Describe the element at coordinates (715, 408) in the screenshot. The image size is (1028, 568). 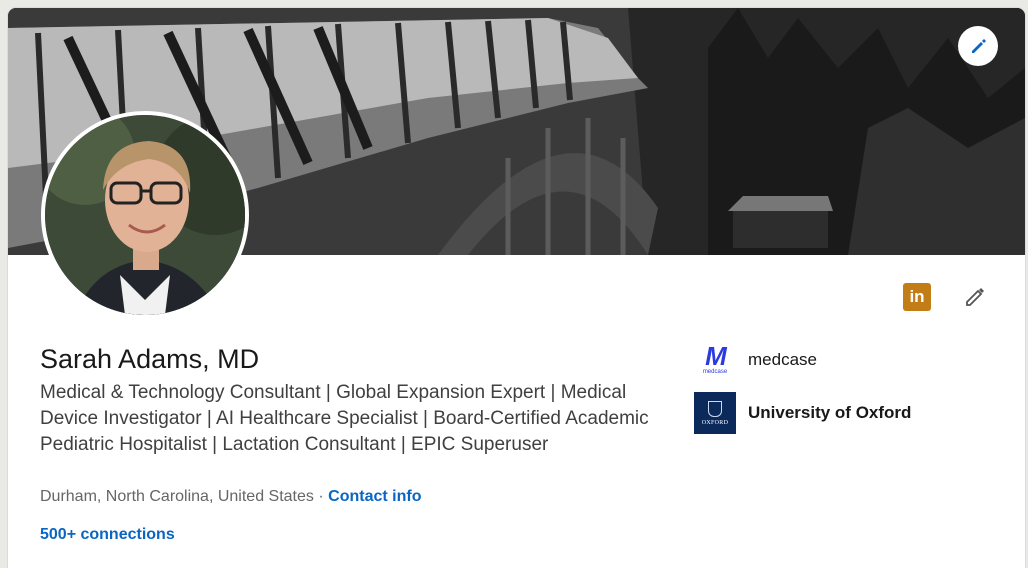
I see `oxford-crest-icon` at that location.